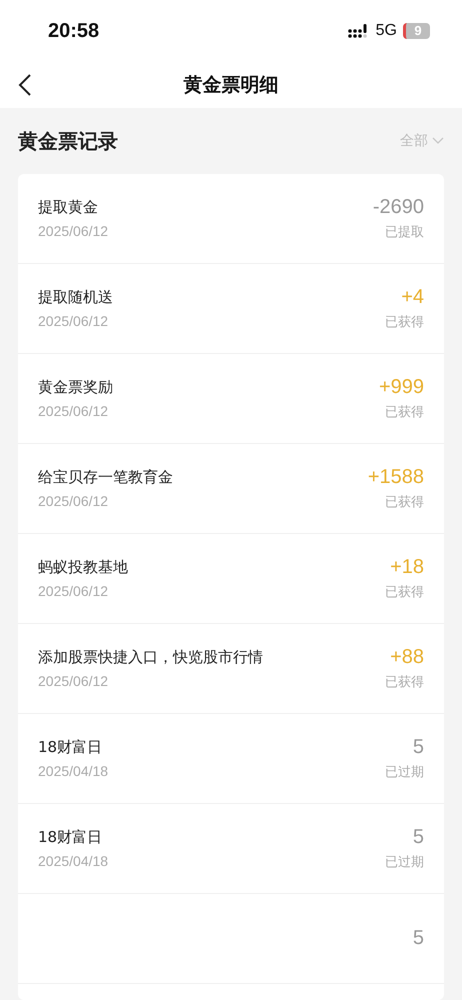 The height and width of the screenshot is (1000, 462). I want to click on record-title: 提取黄金, so click(68, 207).